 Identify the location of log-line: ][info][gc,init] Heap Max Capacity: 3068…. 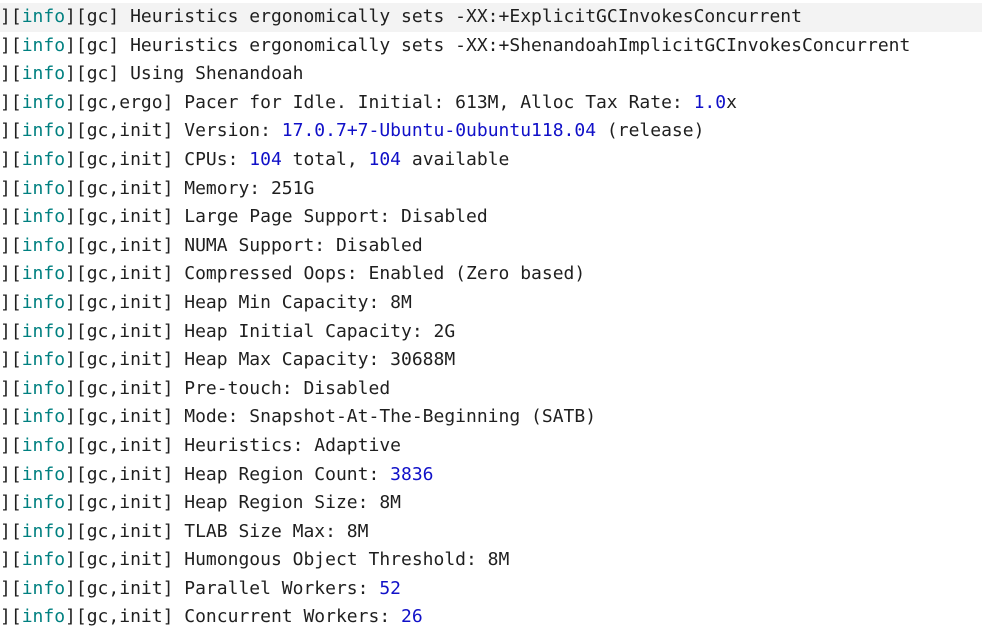
(491, 360).